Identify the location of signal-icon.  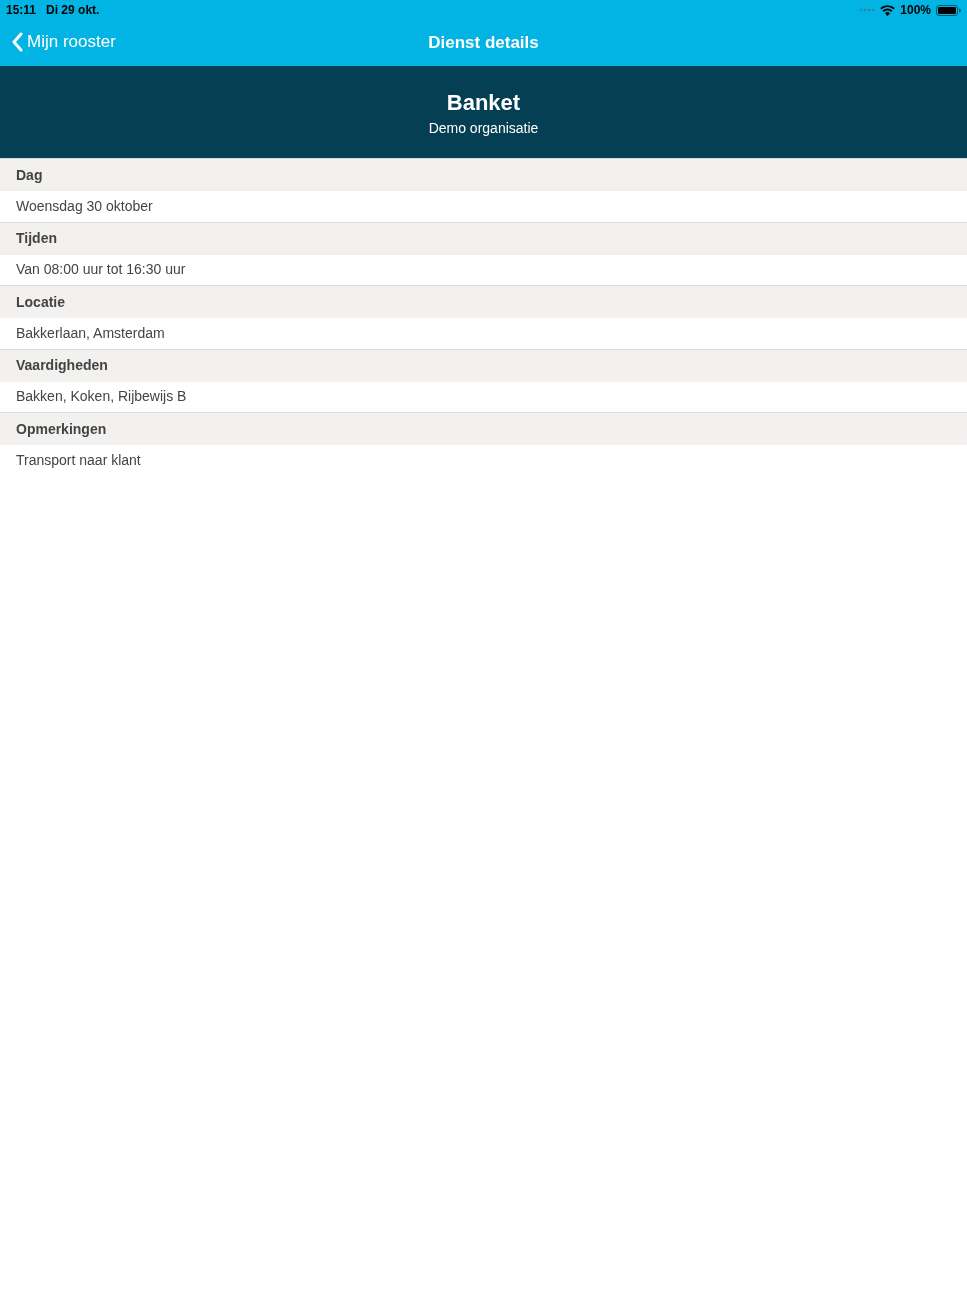
(867, 10).